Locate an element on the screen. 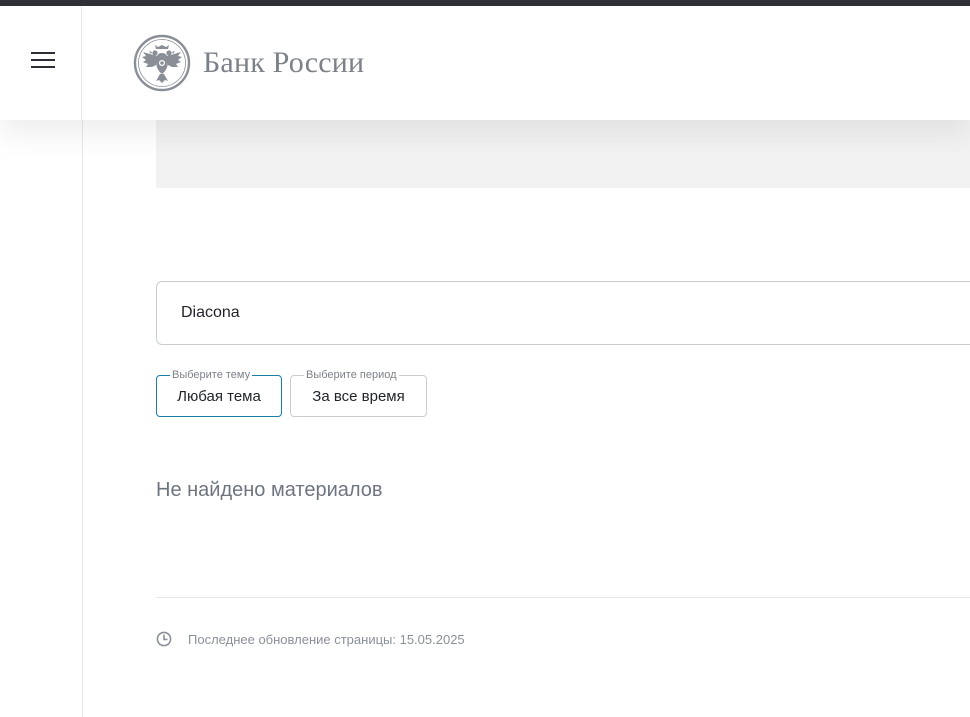  page-banner is located at coordinates (563, 154).